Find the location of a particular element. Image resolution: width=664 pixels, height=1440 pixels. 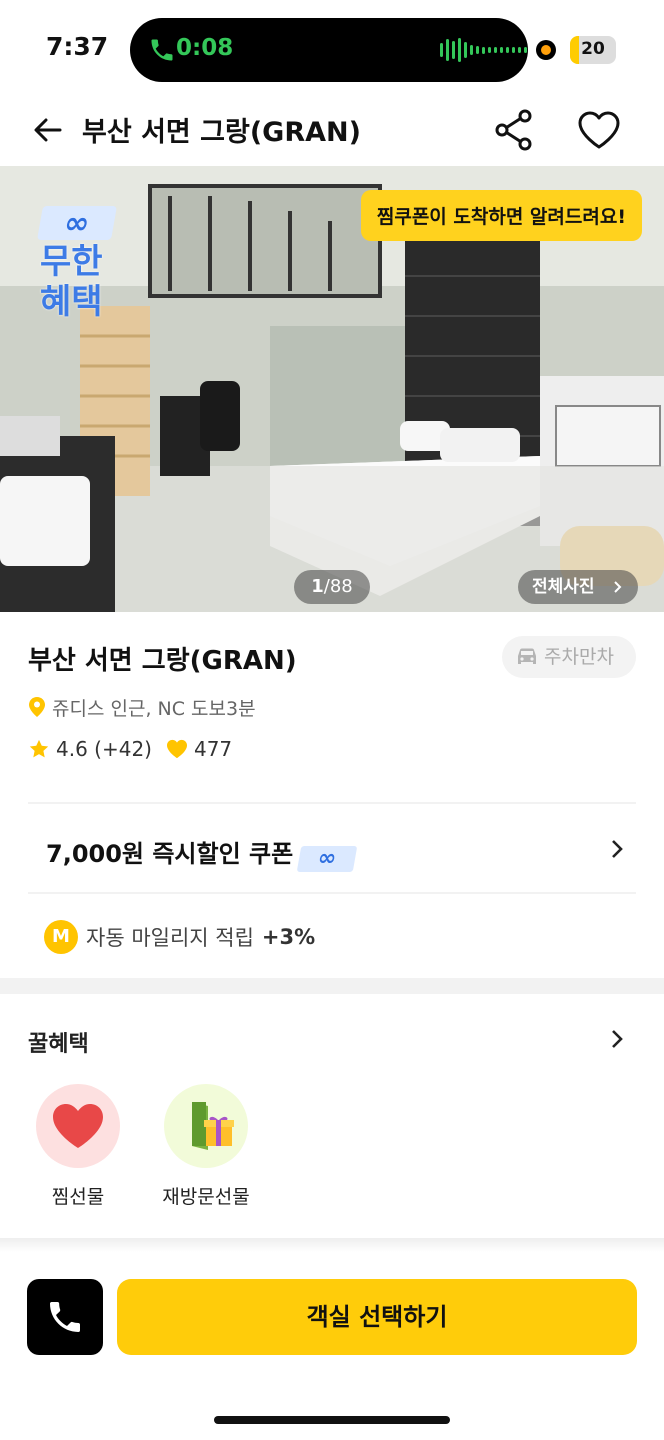

status-time: 7:37 is located at coordinates (77, 46).